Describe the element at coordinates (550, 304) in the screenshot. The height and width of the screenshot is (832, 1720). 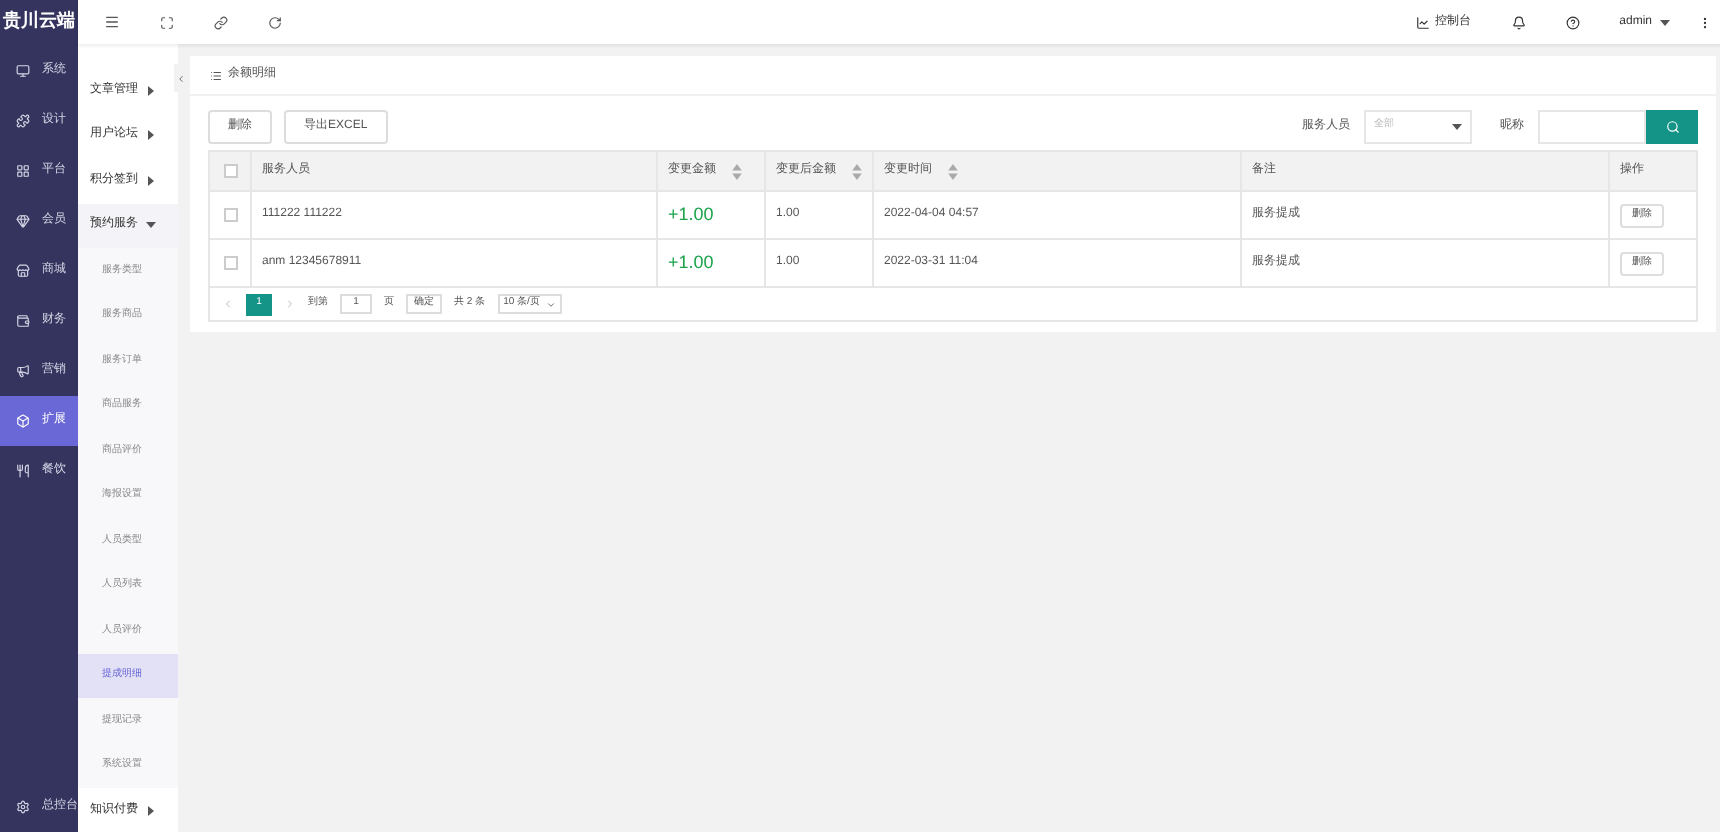
I see `chevron-down-icon` at that location.